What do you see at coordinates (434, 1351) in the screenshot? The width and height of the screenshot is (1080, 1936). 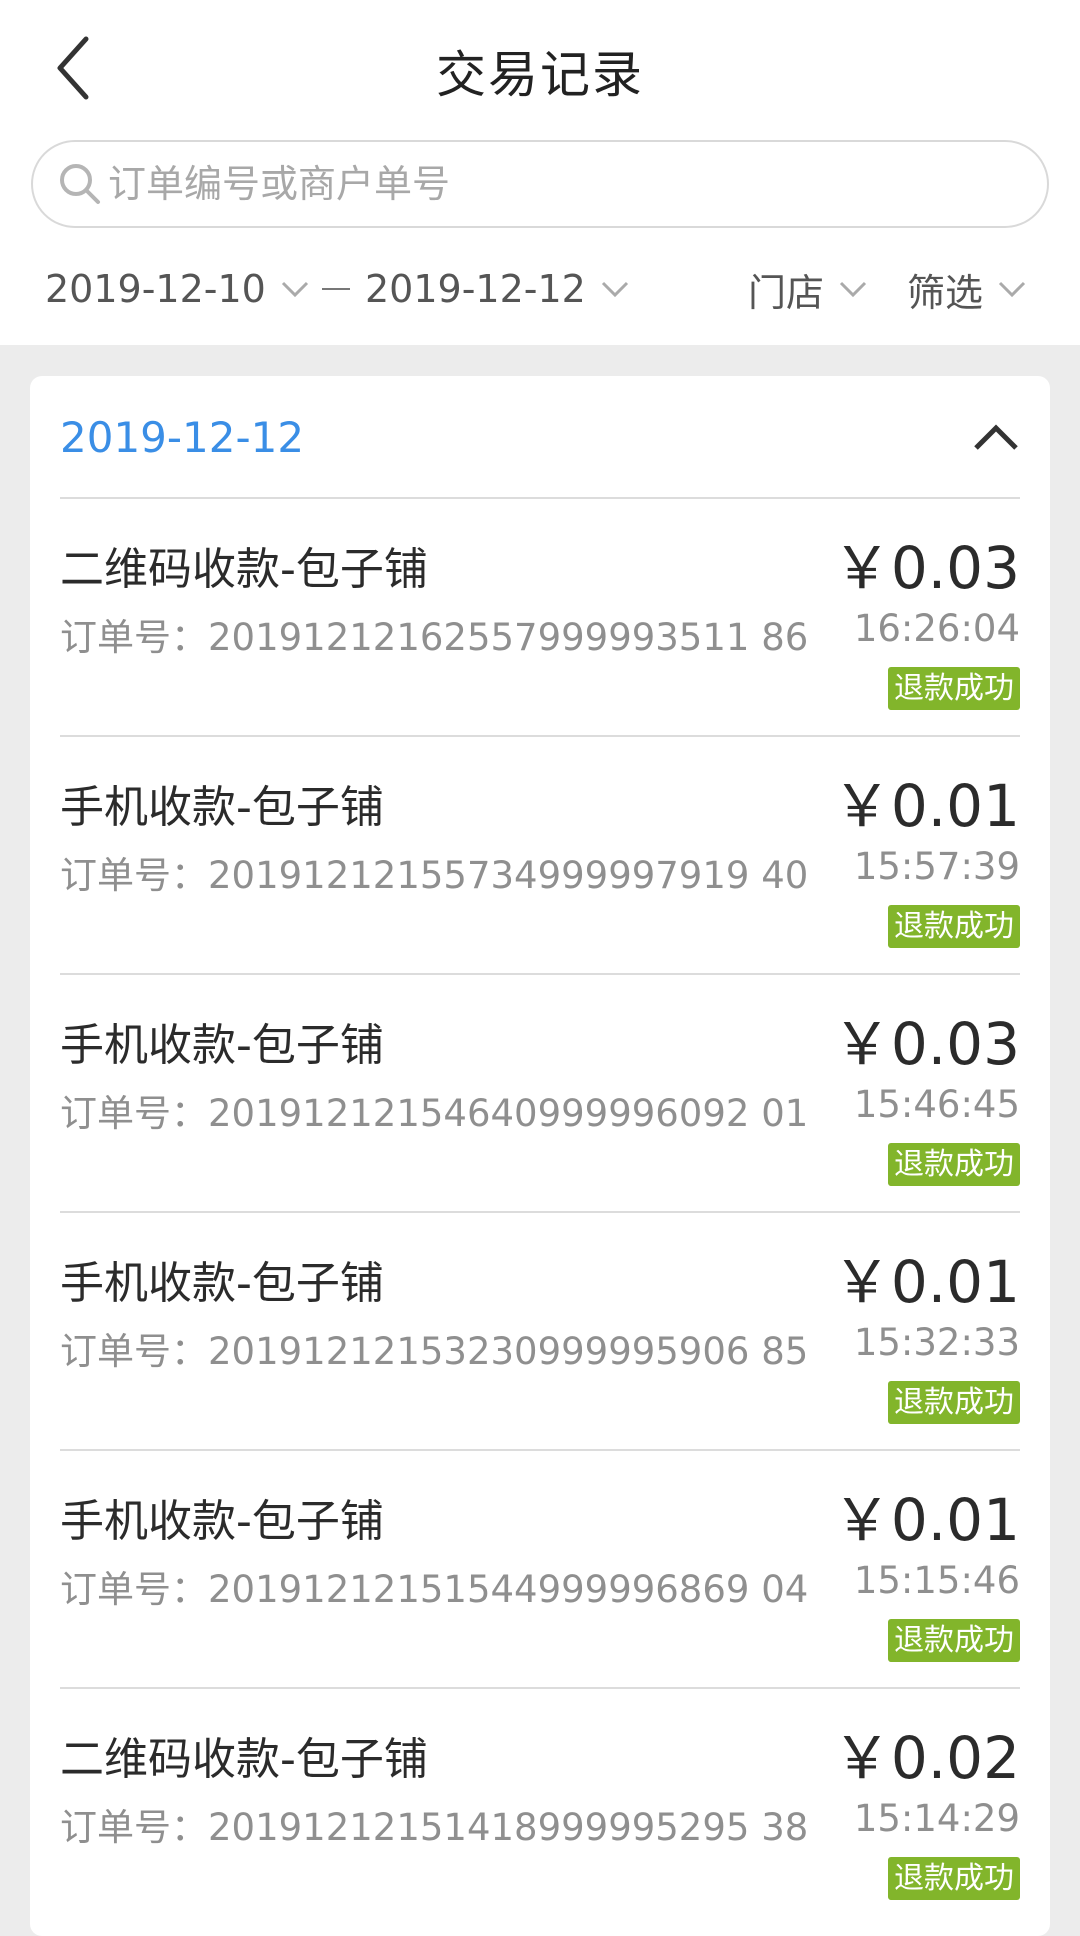 I see `order-number: 订单号：20191212153230999995906 85` at bounding box center [434, 1351].